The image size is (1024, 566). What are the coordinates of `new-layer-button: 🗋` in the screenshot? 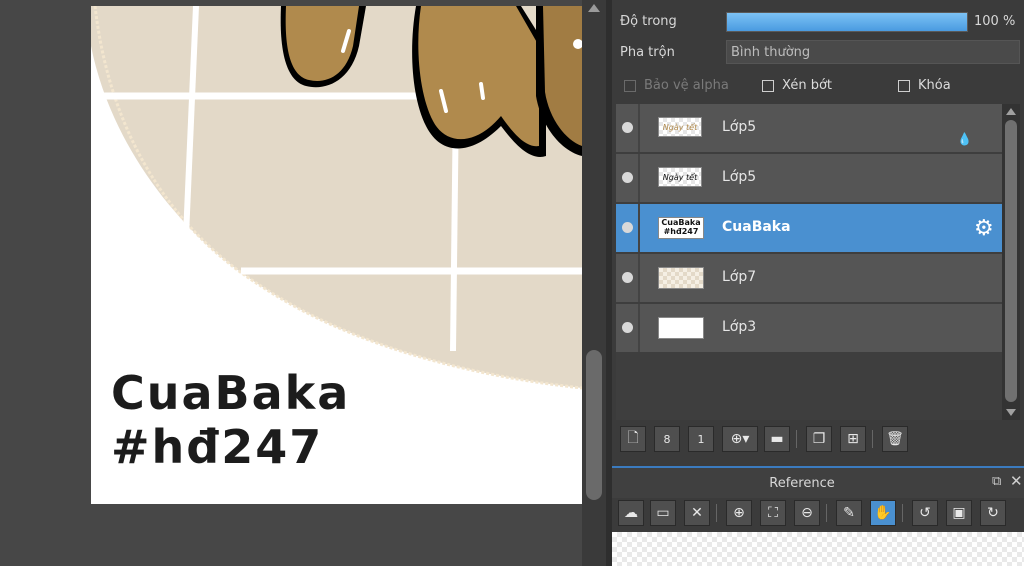 It's located at (633, 439).